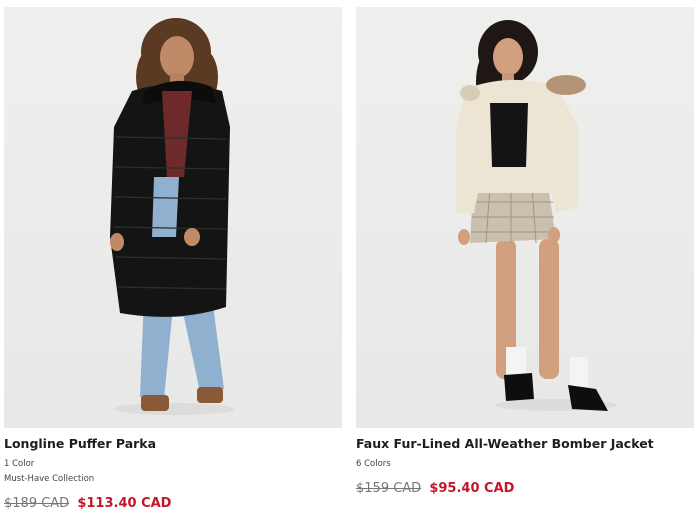  What do you see at coordinates (49, 479) in the screenshot?
I see `product-collection-badge: Must-Have Collection` at bounding box center [49, 479].